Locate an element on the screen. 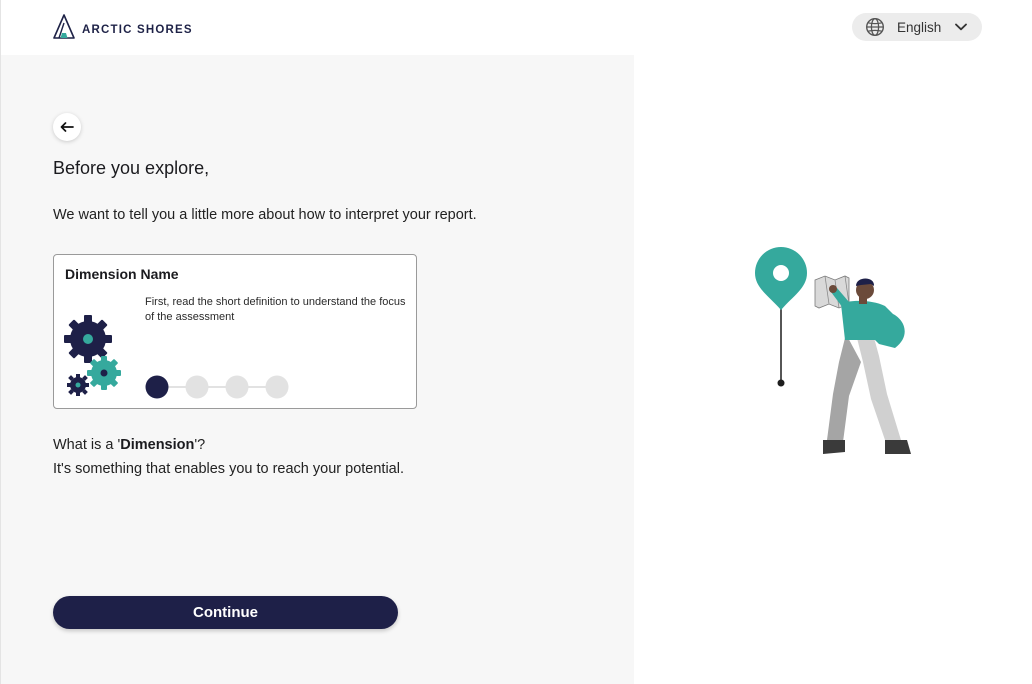 Image resolution: width=1032 pixels, height=684 pixels. dimension-question: What is a 'Dimension'? is located at coordinates (129, 445).